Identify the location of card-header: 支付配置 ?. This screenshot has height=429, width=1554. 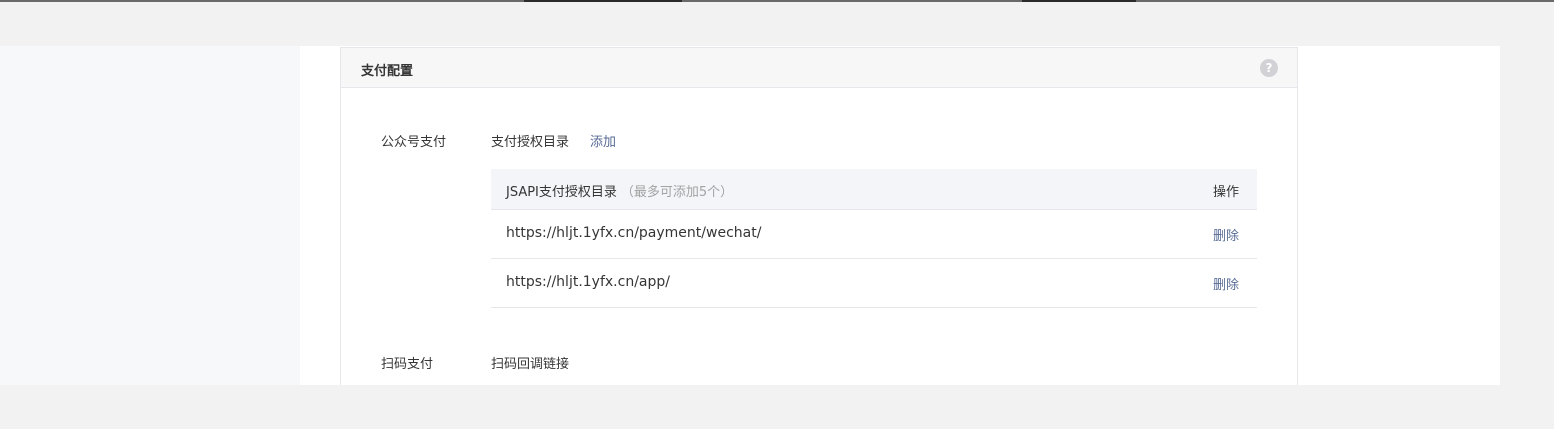
(819, 68).